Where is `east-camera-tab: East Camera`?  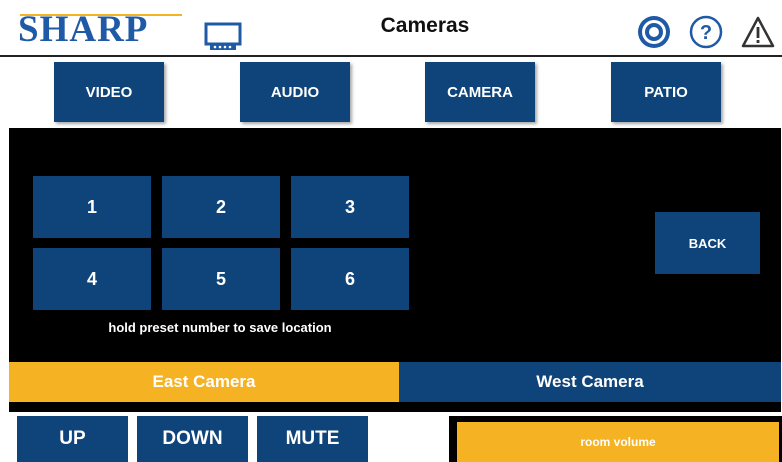 east-camera-tab: East Camera is located at coordinates (204, 382).